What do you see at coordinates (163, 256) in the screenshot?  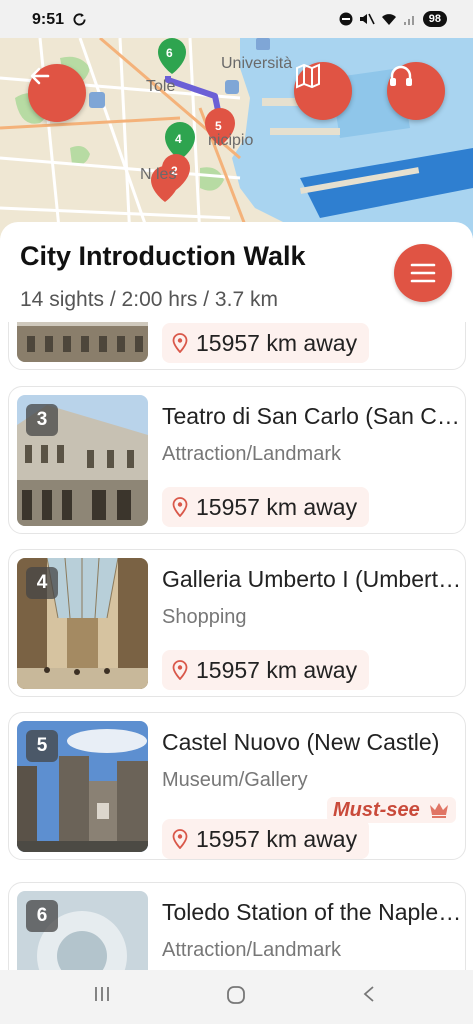 I see `tour-title: City Introduction Walk` at bounding box center [163, 256].